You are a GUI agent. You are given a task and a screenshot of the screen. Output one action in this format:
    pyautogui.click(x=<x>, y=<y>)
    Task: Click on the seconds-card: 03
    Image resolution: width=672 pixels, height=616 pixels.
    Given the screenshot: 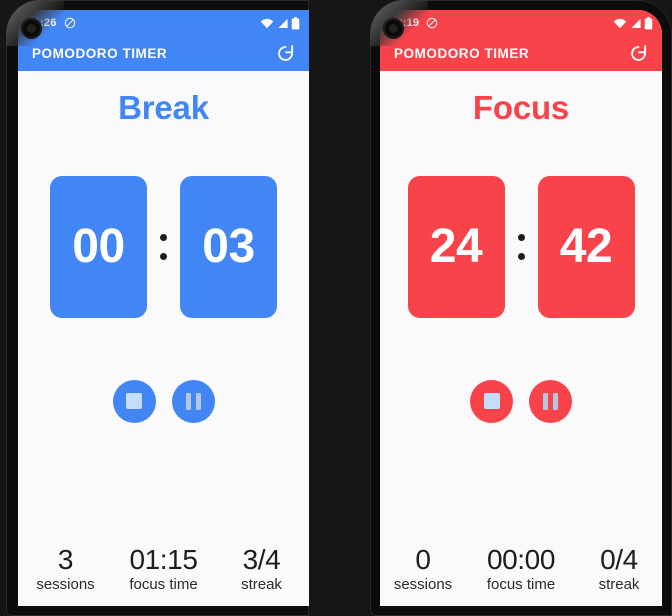 What is the action you would take?
    pyautogui.click(x=228, y=246)
    